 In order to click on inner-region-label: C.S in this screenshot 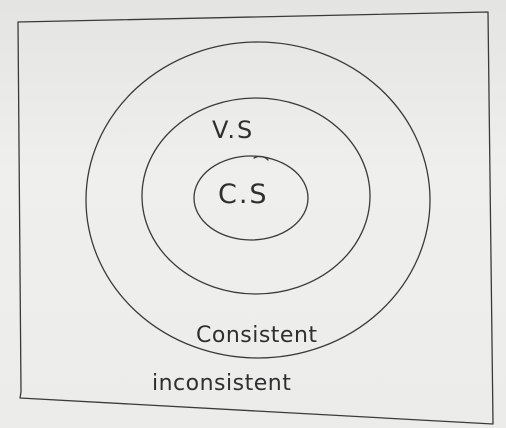, I will do `click(243, 194)`.